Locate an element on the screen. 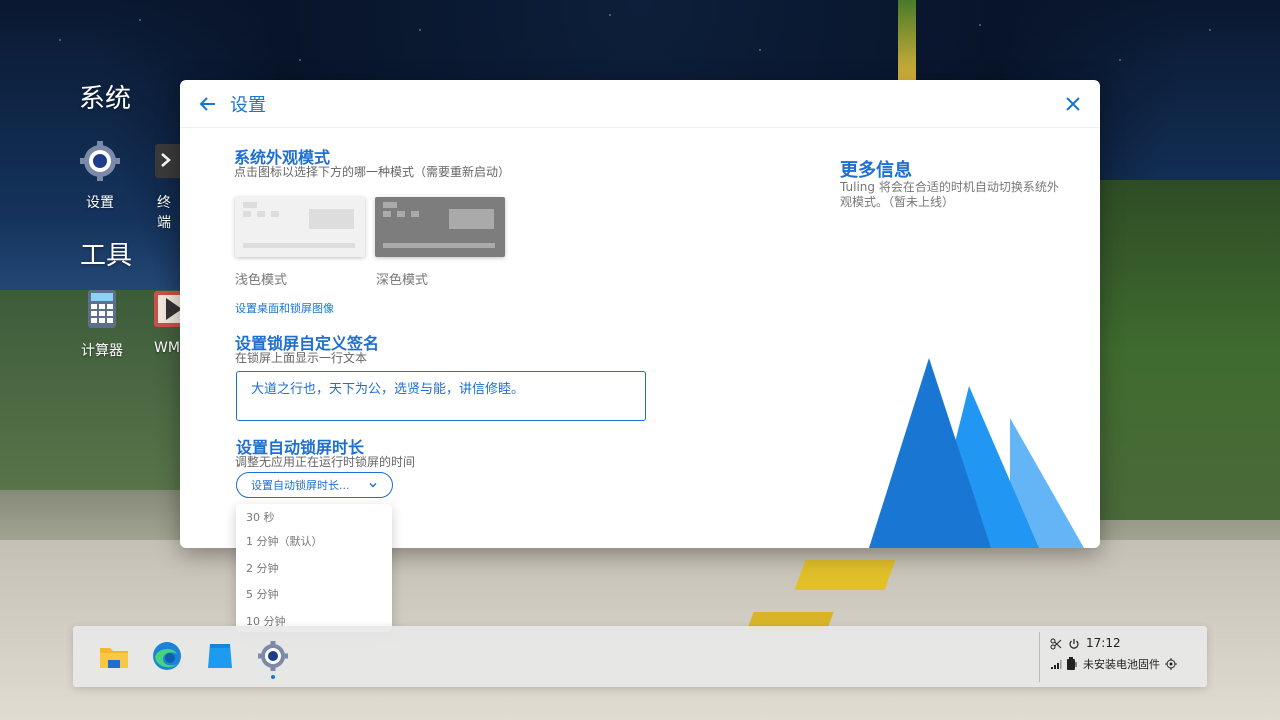 The image size is (1280, 720). close-button is located at coordinates (1073, 104).